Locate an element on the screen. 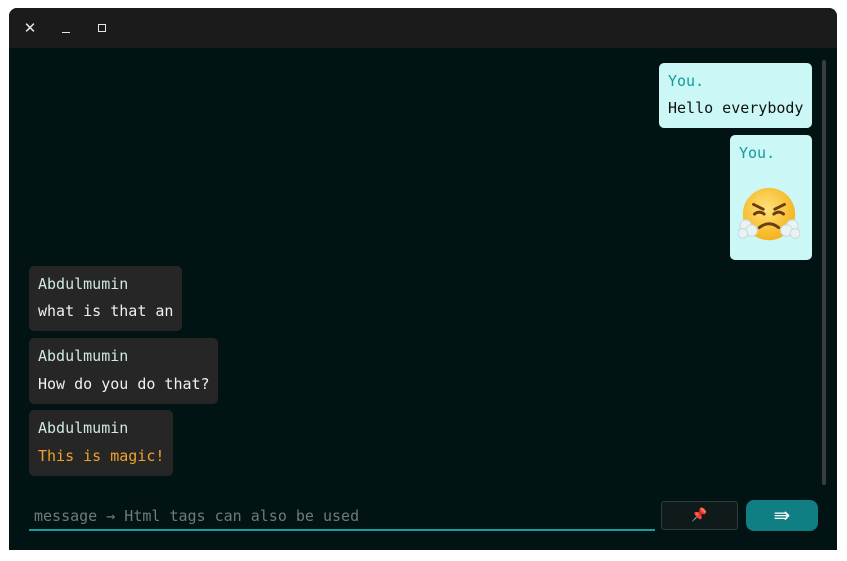 The height and width of the screenshot is (561, 847). pin-icon: 📌 is located at coordinates (699, 515).